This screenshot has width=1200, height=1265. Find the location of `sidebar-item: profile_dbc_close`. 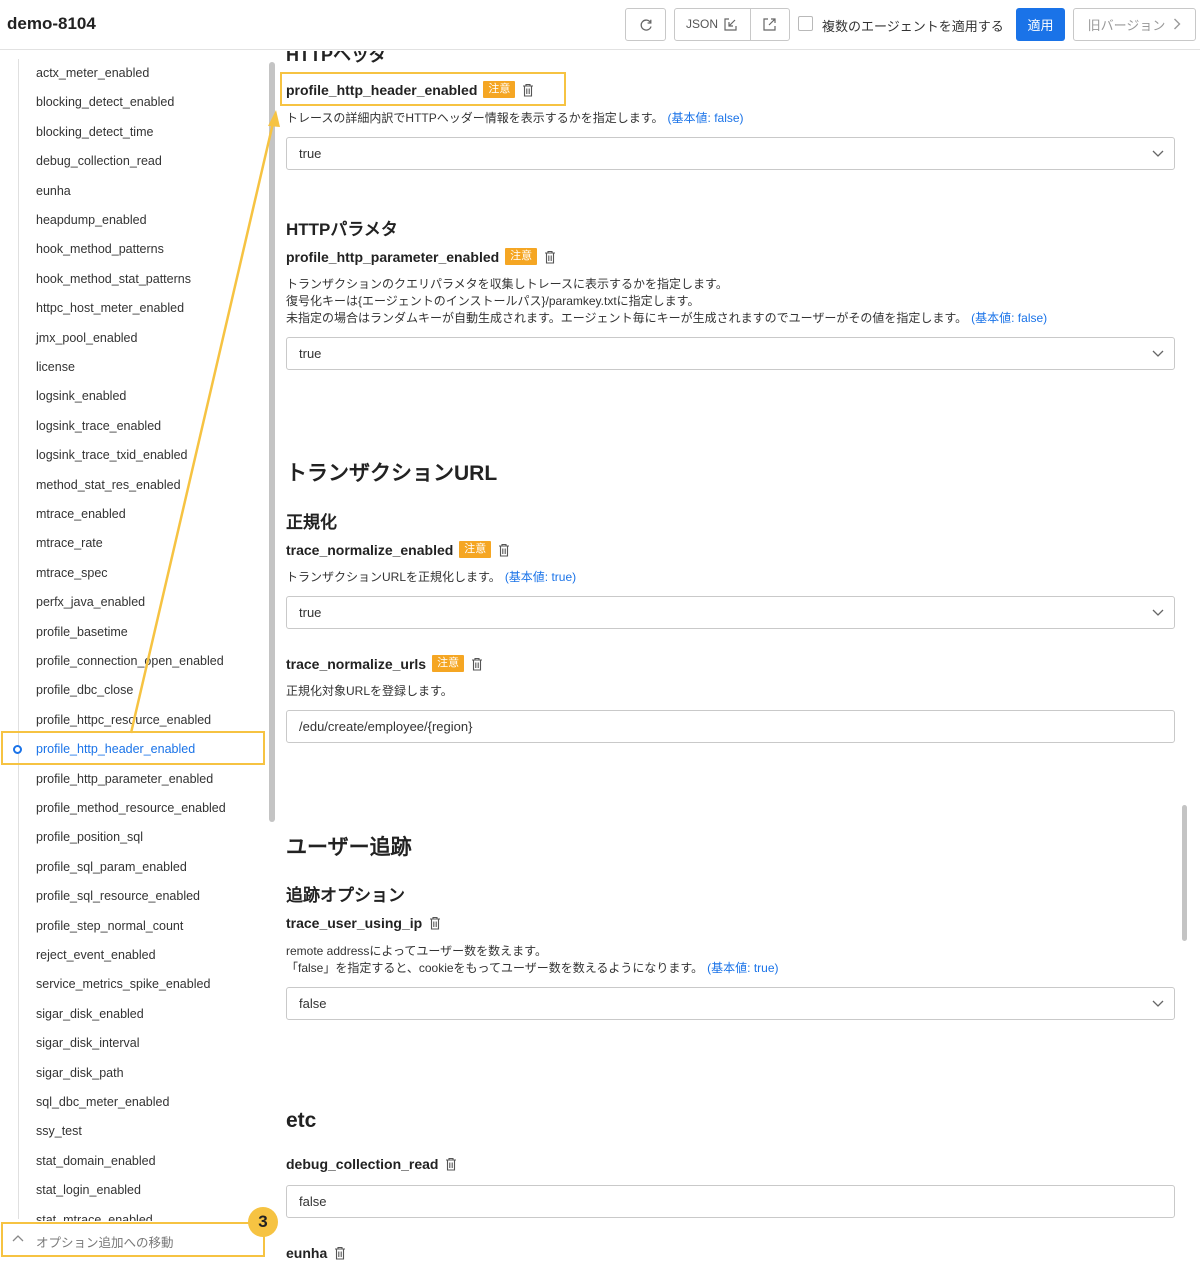

sidebar-item: profile_dbc_close is located at coordinates (84, 690).